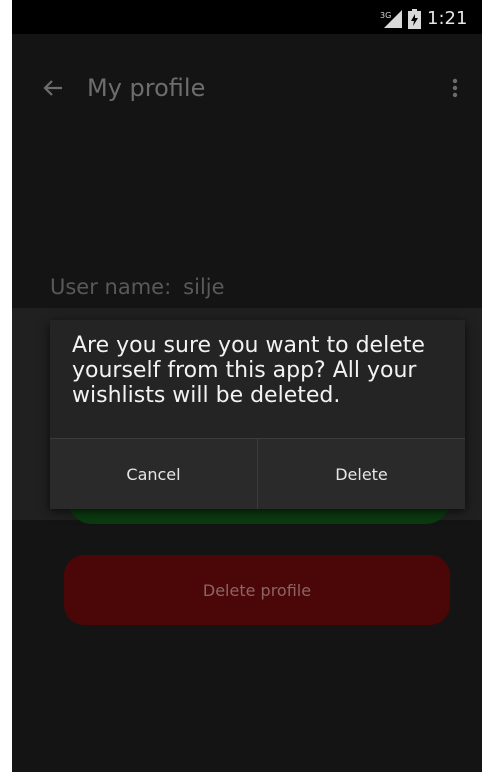 The image size is (489, 780). Describe the element at coordinates (385, 15) in the screenshot. I see `network-type-label: 3G` at that location.